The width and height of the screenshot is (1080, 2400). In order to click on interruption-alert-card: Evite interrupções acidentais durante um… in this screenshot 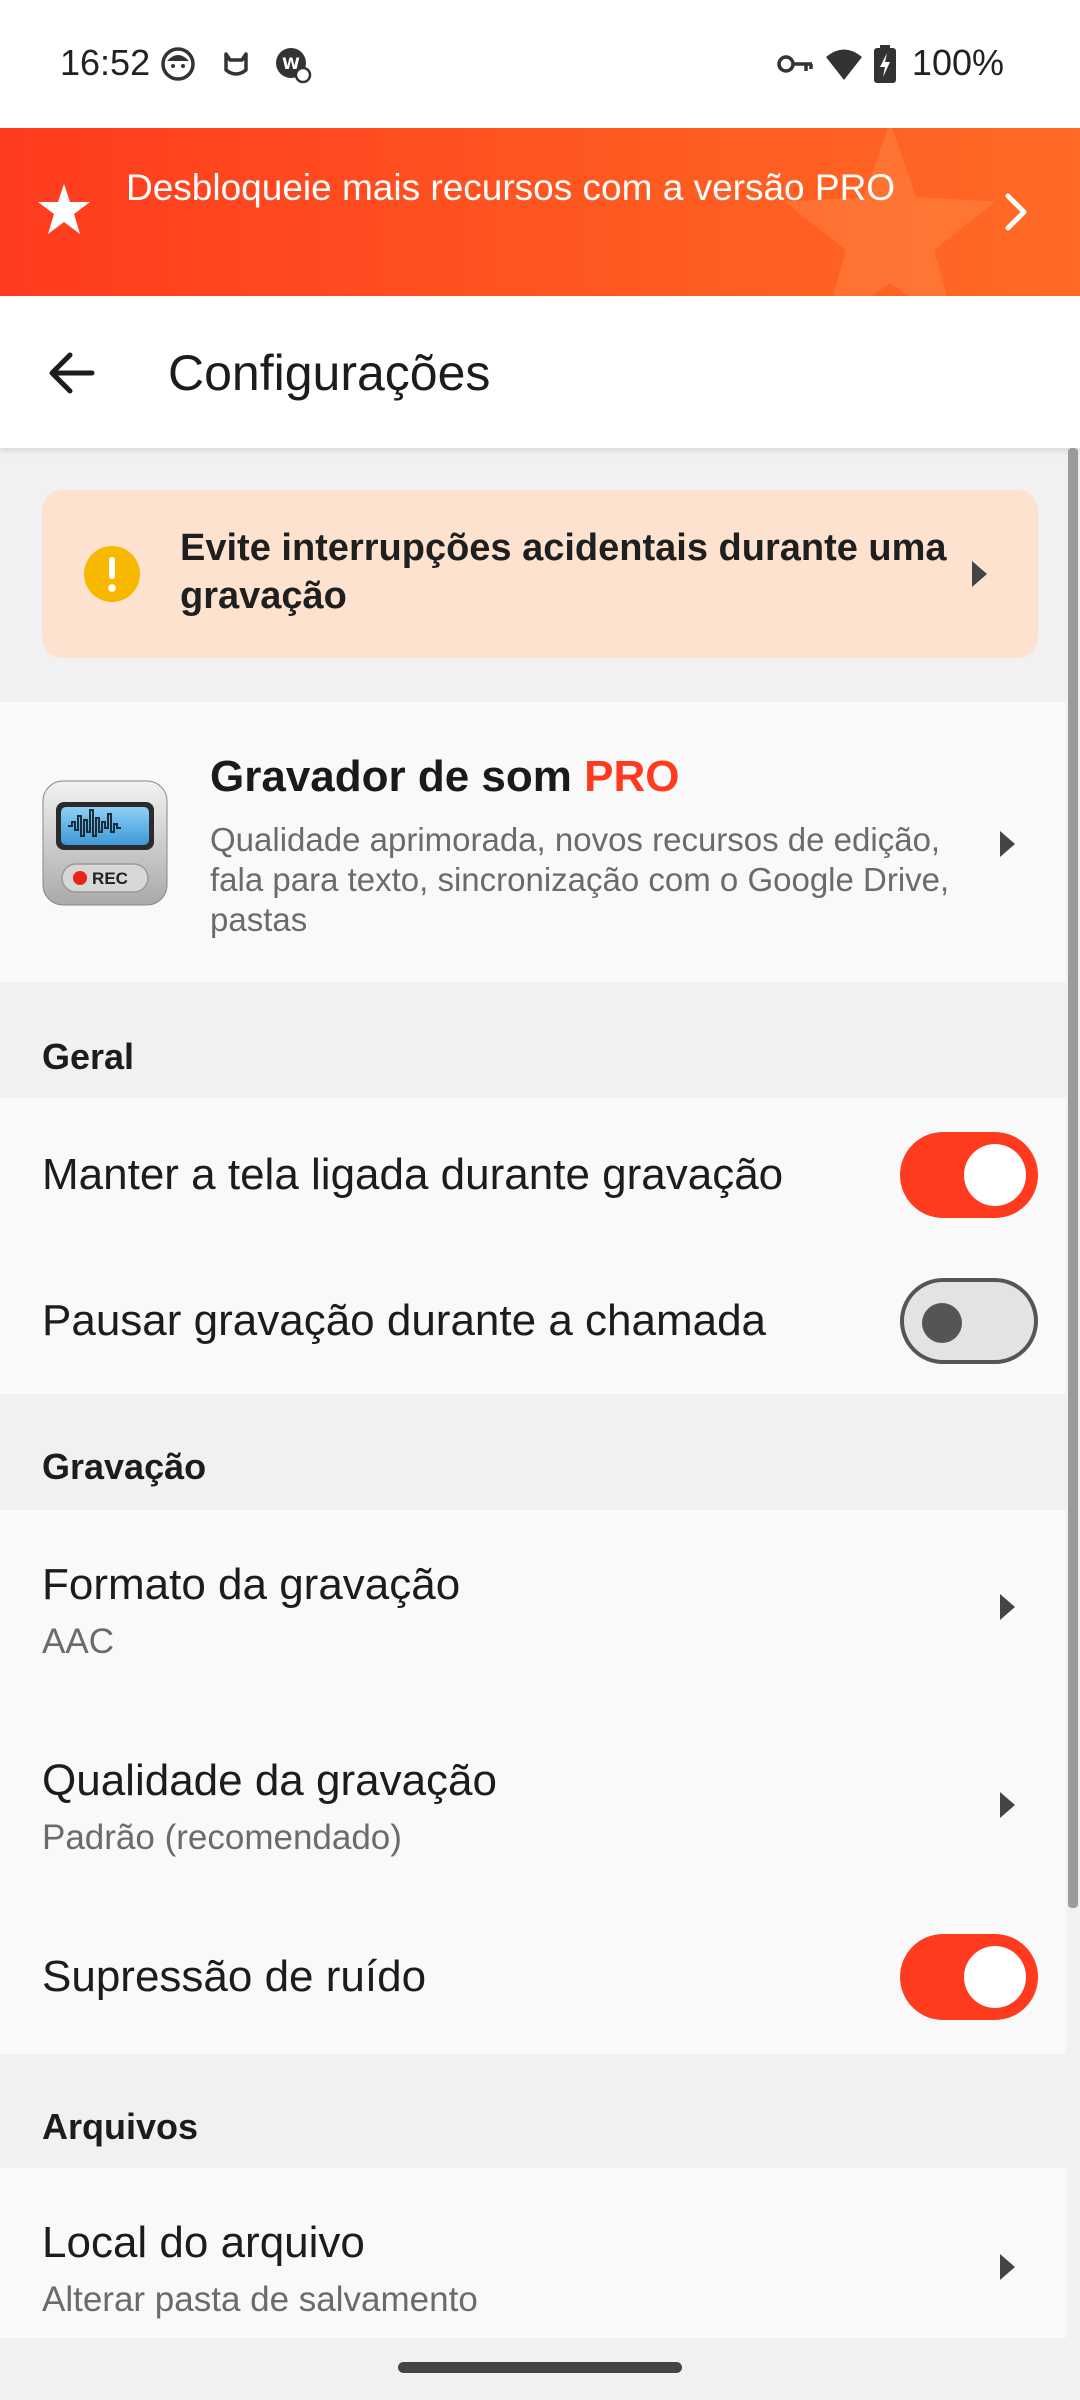, I will do `click(540, 574)`.